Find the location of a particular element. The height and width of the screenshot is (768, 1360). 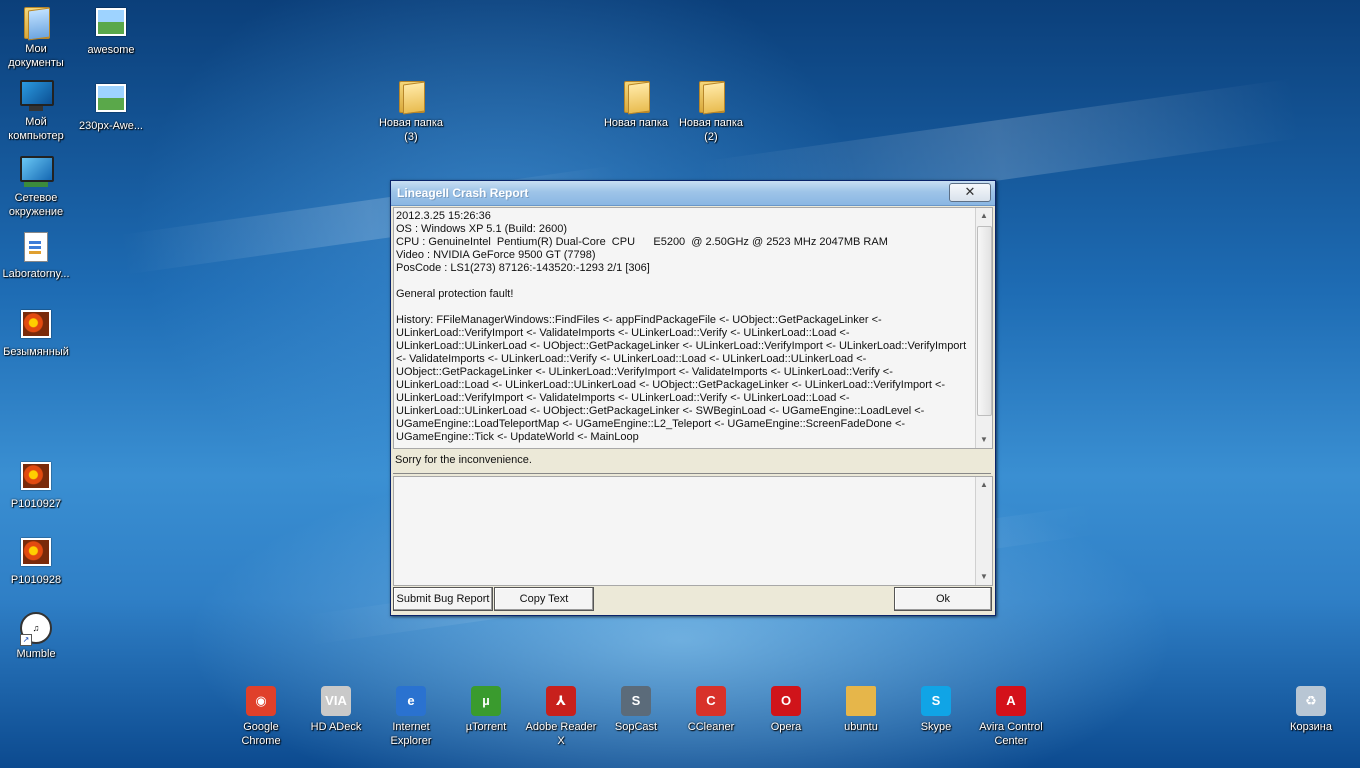

close-icon: ✕ is located at coordinates (970, 191).